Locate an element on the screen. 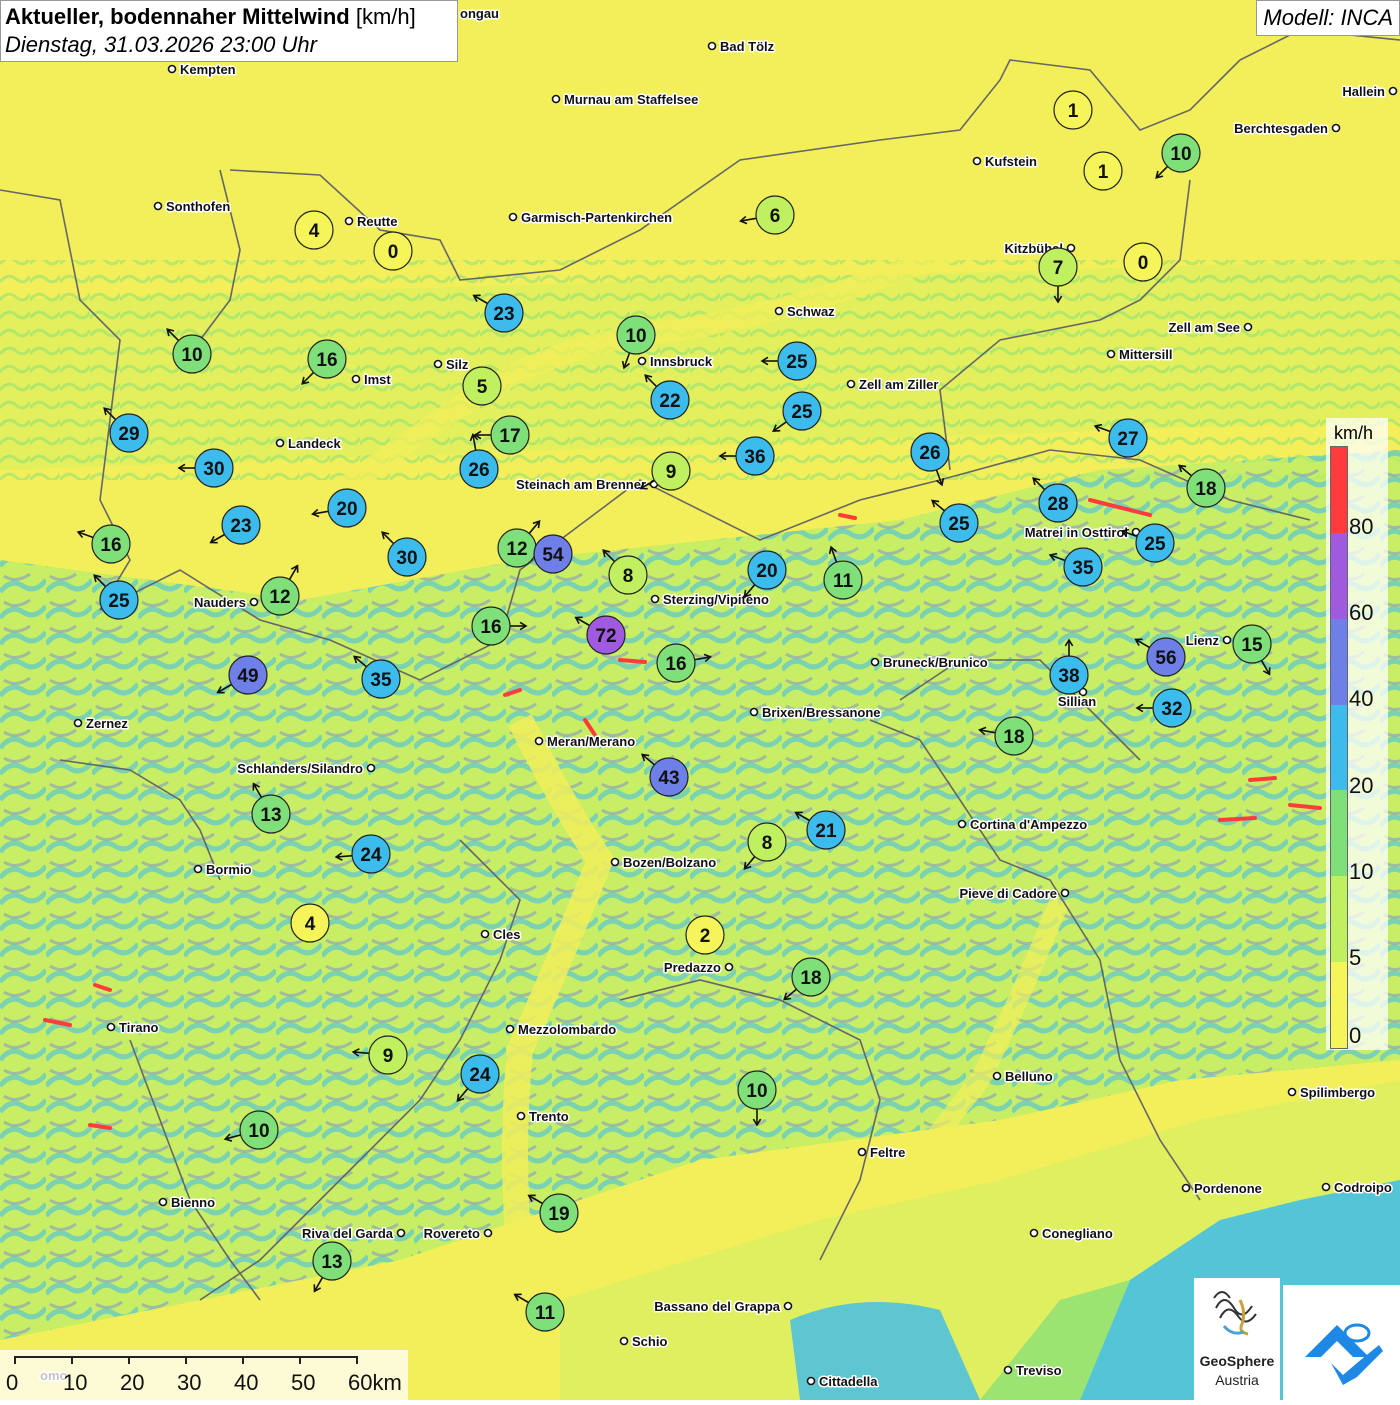 The height and width of the screenshot is (1405, 1400). wind-speed-value: 30 is located at coordinates (213, 469).